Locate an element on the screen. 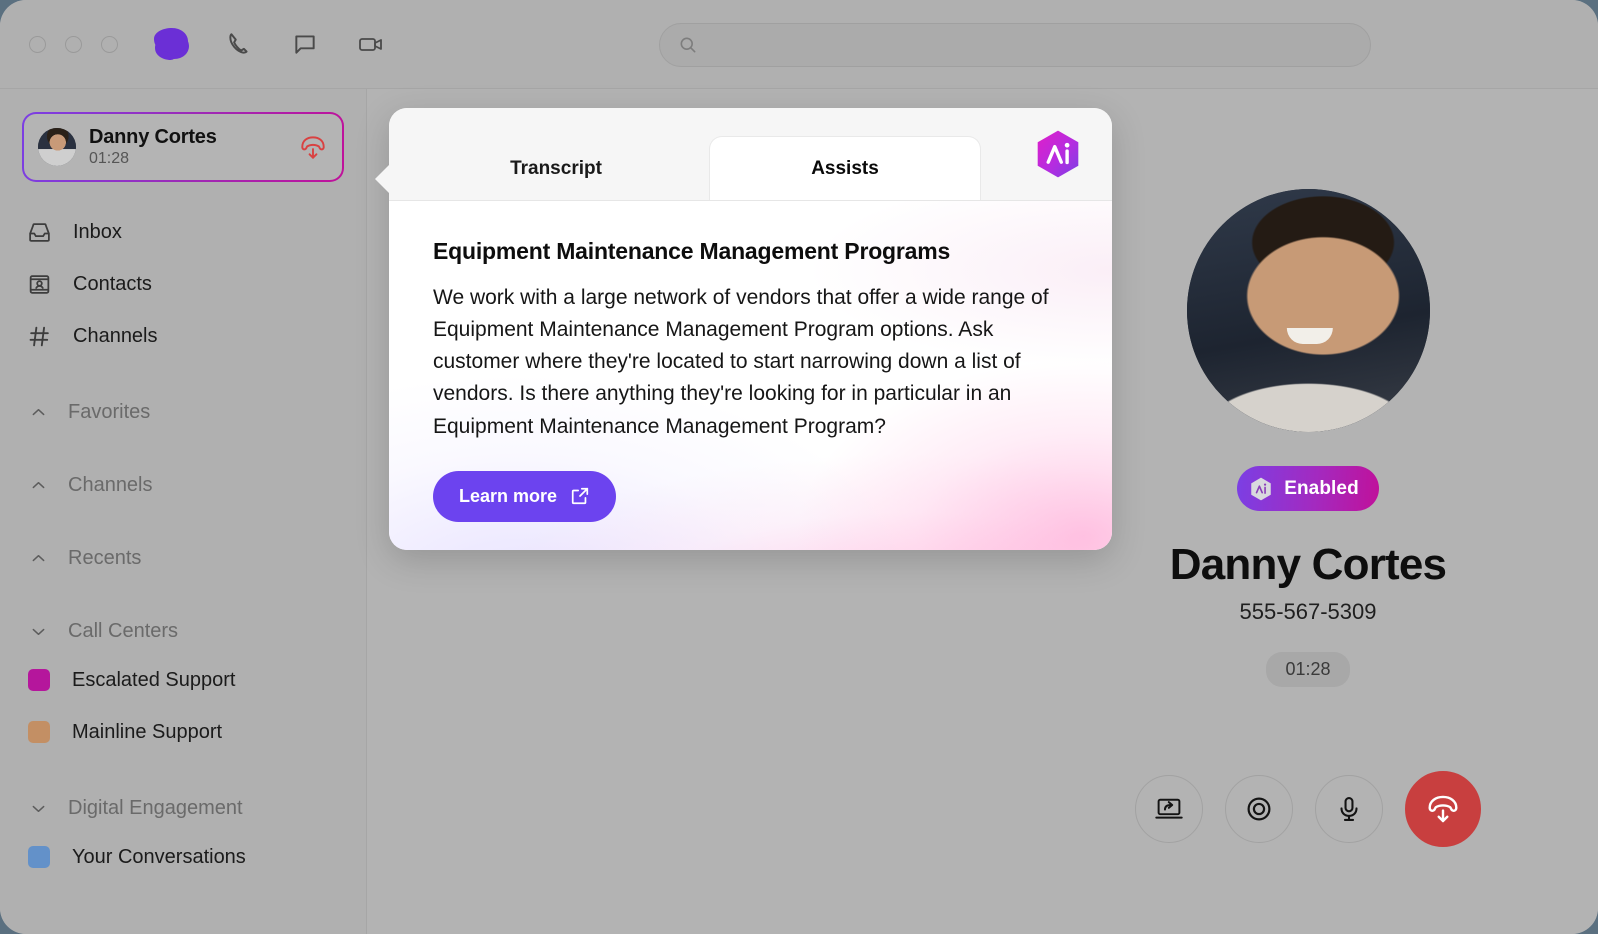 The width and height of the screenshot is (1598, 934). tab-transcript: Transcript is located at coordinates (556, 169).